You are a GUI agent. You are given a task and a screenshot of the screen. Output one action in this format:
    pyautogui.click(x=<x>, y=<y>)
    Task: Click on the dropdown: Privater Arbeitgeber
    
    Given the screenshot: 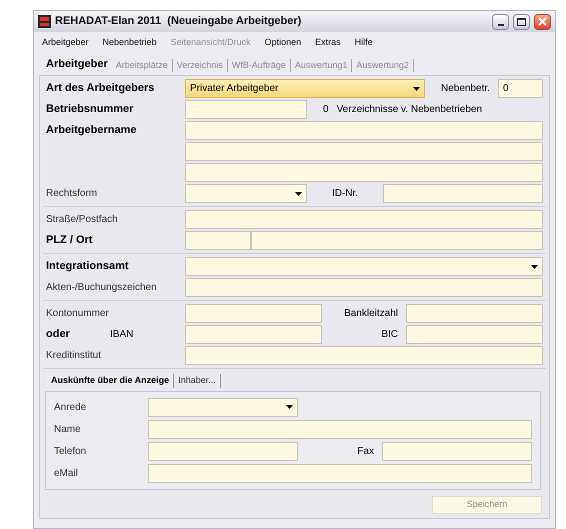 What is the action you would take?
    pyautogui.click(x=305, y=88)
    